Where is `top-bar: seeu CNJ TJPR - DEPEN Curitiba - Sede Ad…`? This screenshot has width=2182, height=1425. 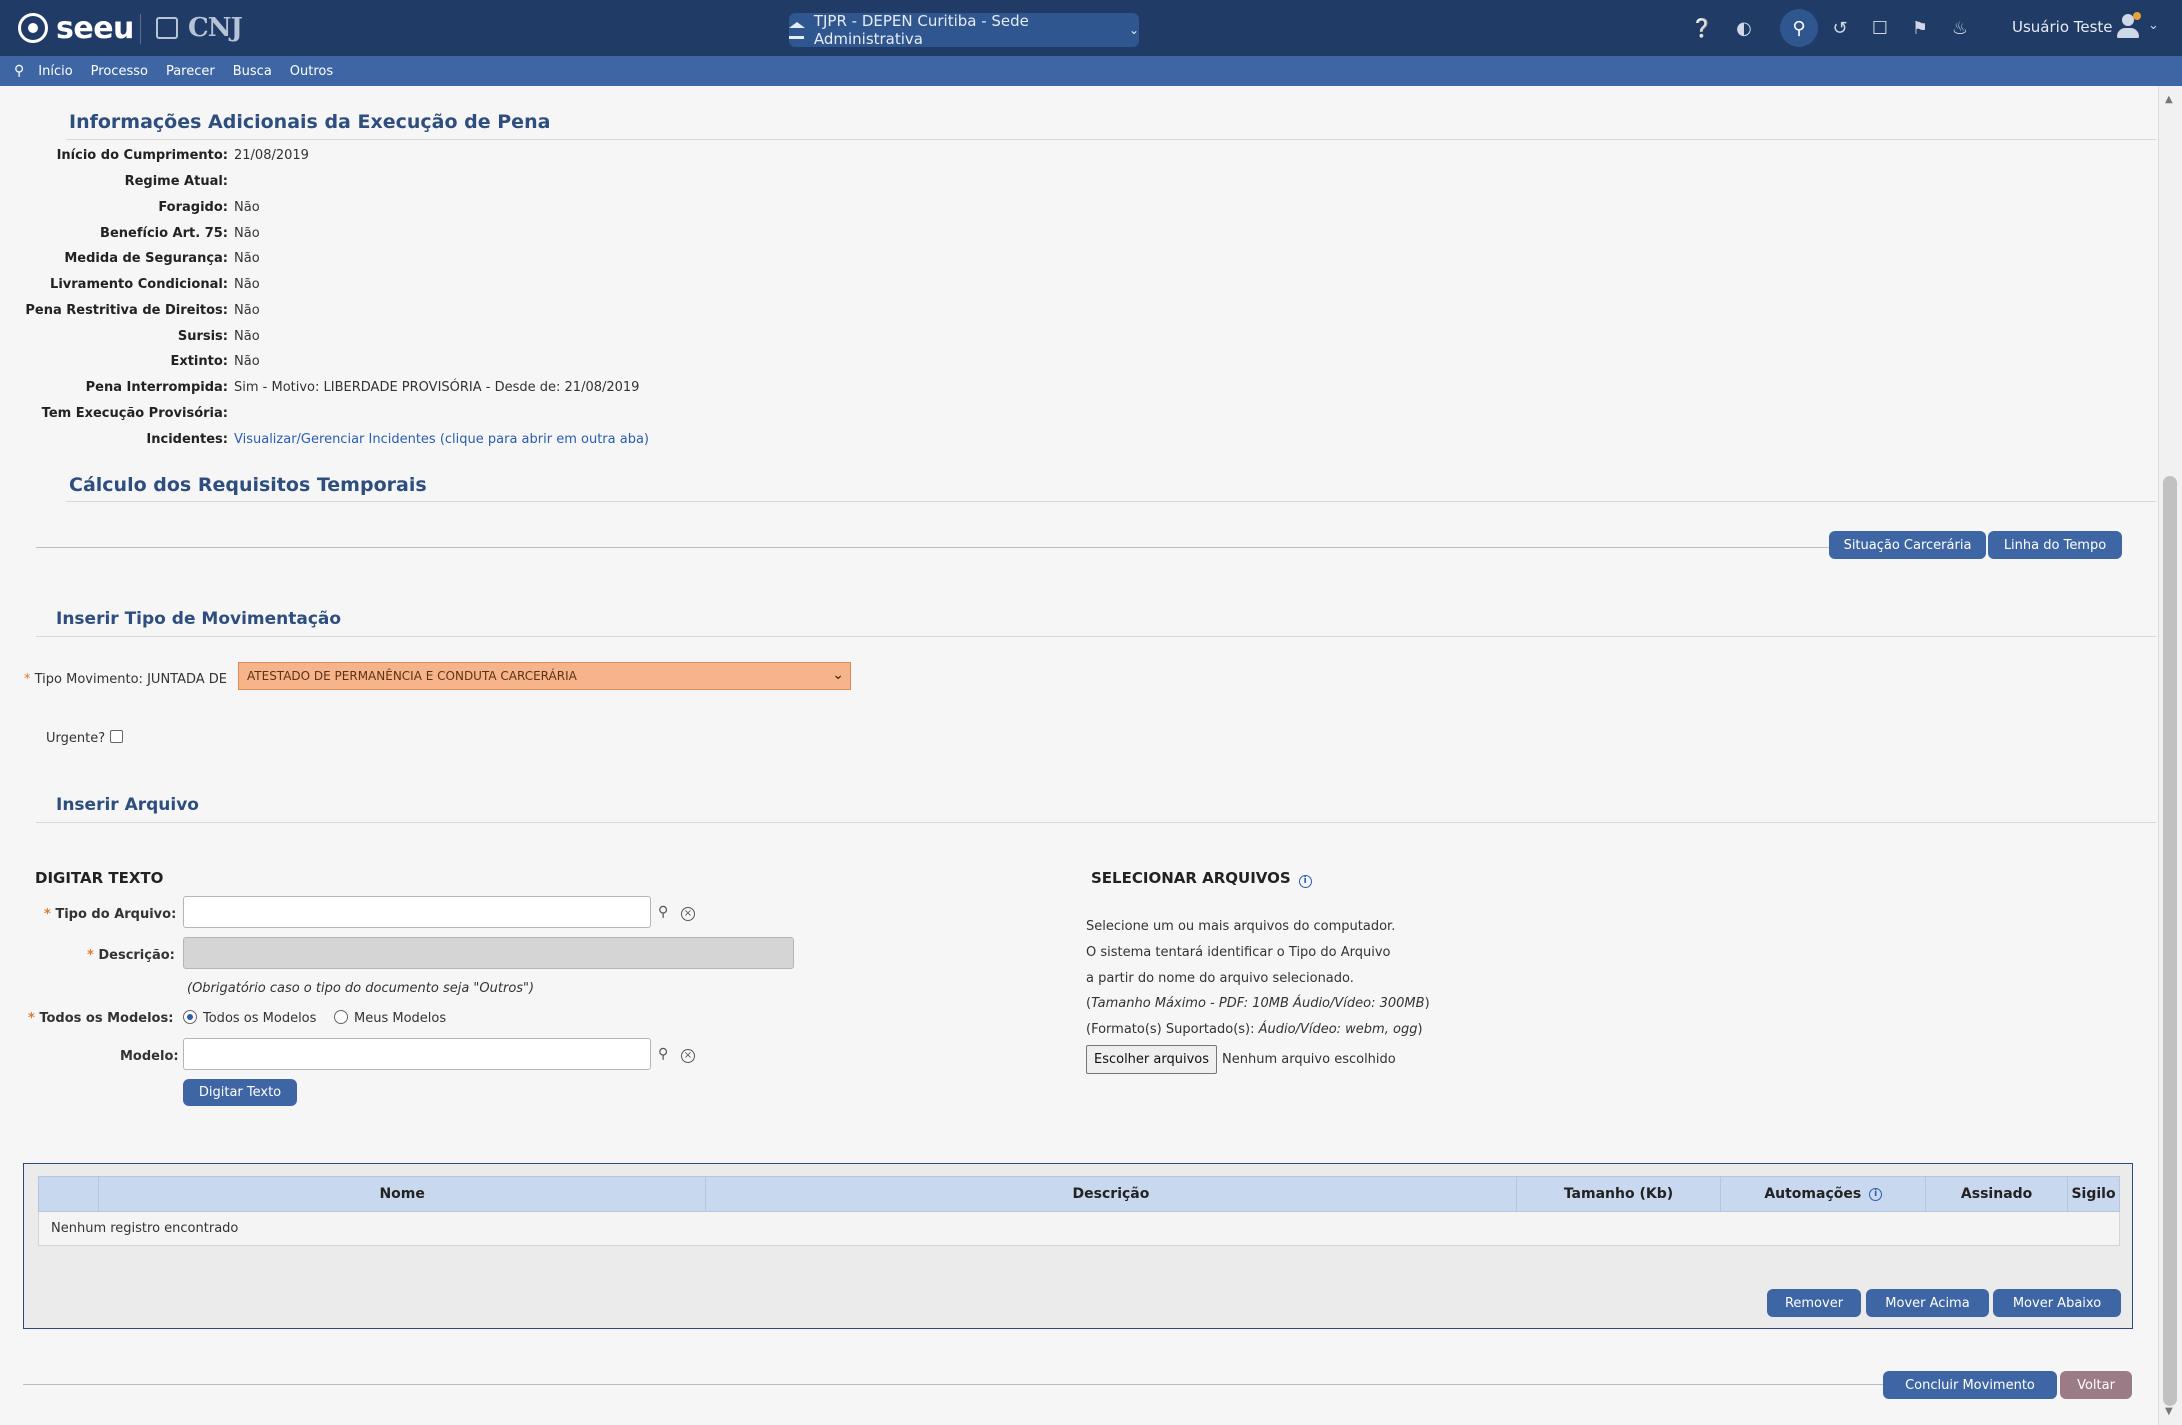
top-bar: seeu CNJ TJPR - DEPEN Curitiba - Sede Ad… is located at coordinates (1091, 28).